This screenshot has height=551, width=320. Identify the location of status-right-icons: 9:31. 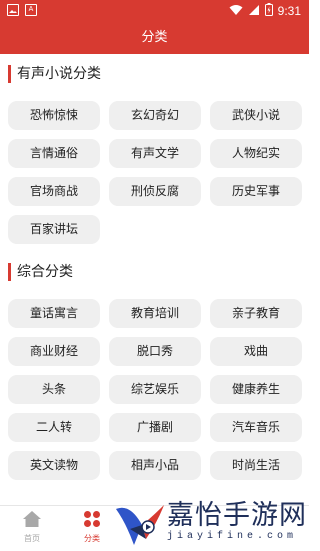
(265, 11).